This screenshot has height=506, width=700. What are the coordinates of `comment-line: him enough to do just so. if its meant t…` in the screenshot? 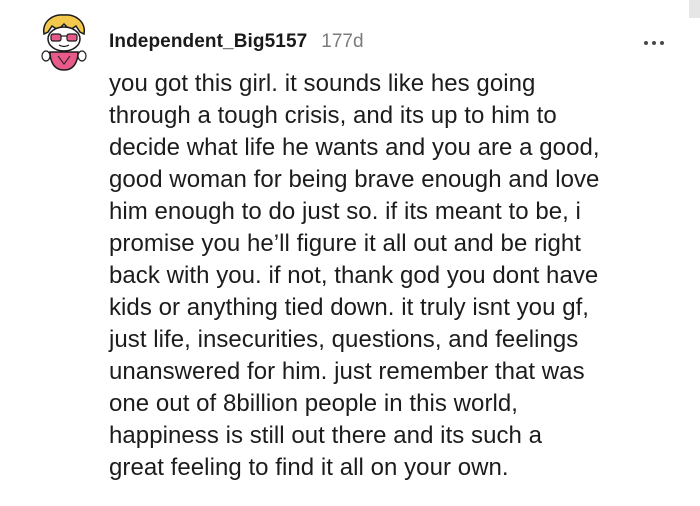 It's located at (345, 211).